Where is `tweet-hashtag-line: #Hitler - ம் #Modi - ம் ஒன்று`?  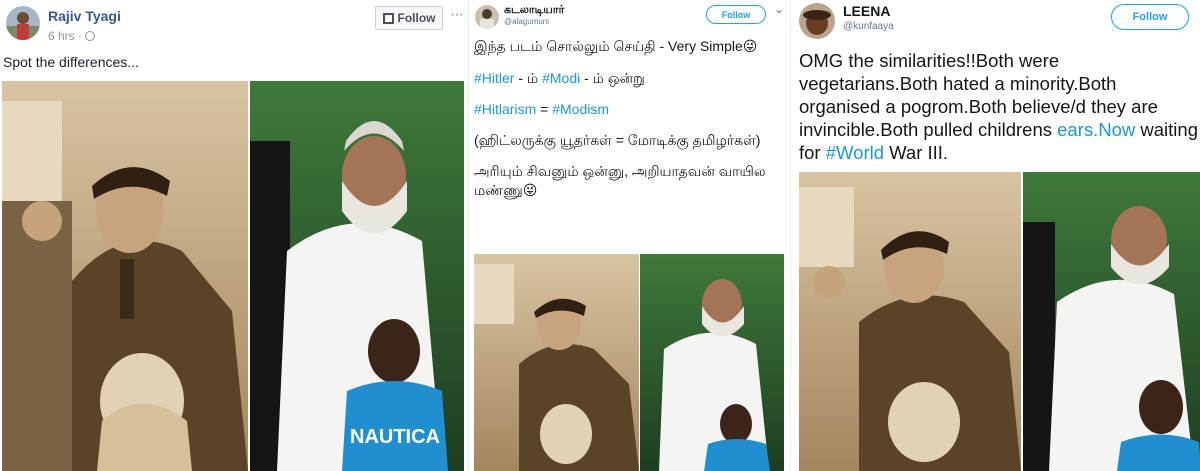
tweet-hashtag-line: #Hitler - ம் #Modi - ம் ஒன்று is located at coordinates (626, 78).